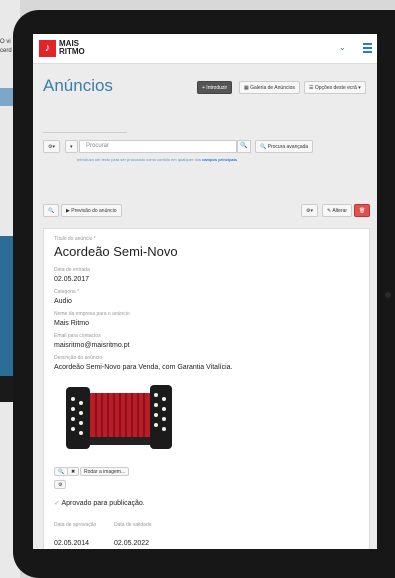  I want to click on field-value: 02.05.2017, so click(72, 279).